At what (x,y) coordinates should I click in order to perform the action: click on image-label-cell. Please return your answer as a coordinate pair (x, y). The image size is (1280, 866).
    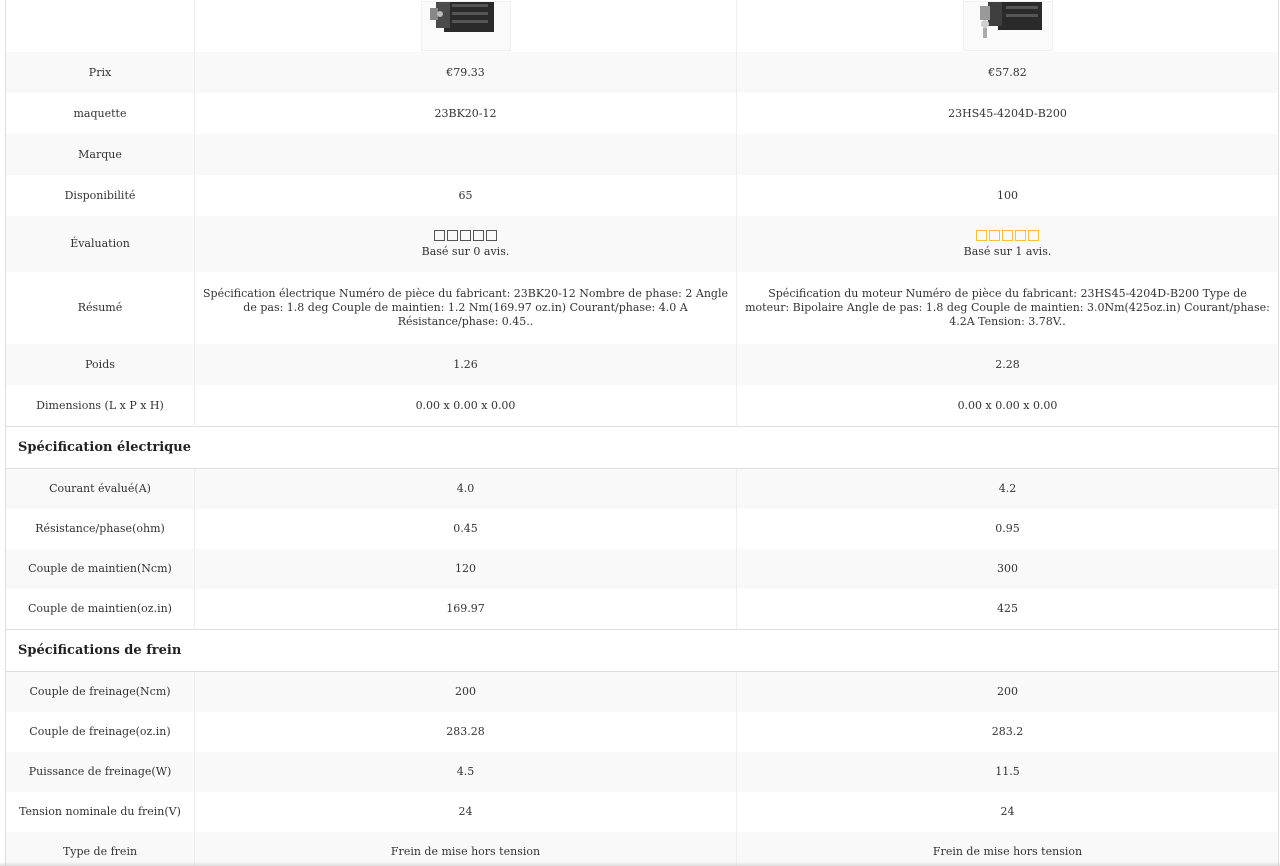
    Looking at the image, I should click on (100, 26).